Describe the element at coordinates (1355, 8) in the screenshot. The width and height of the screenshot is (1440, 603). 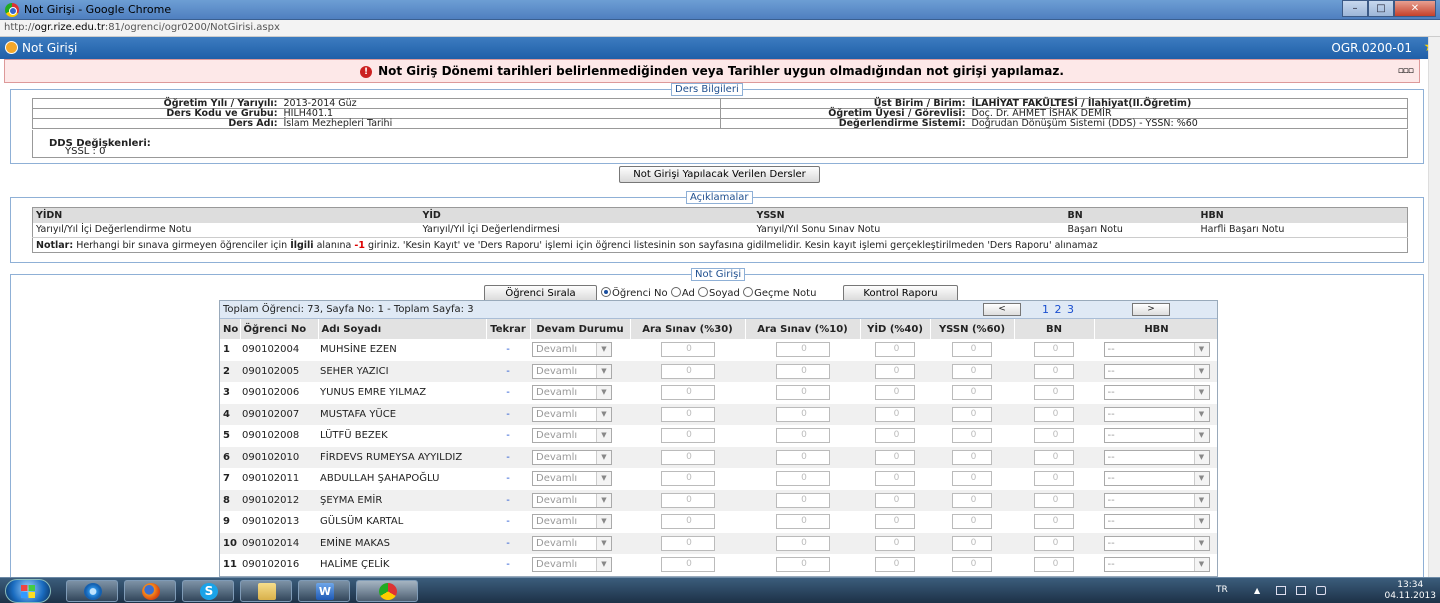
I see `minimize-button: –` at that location.